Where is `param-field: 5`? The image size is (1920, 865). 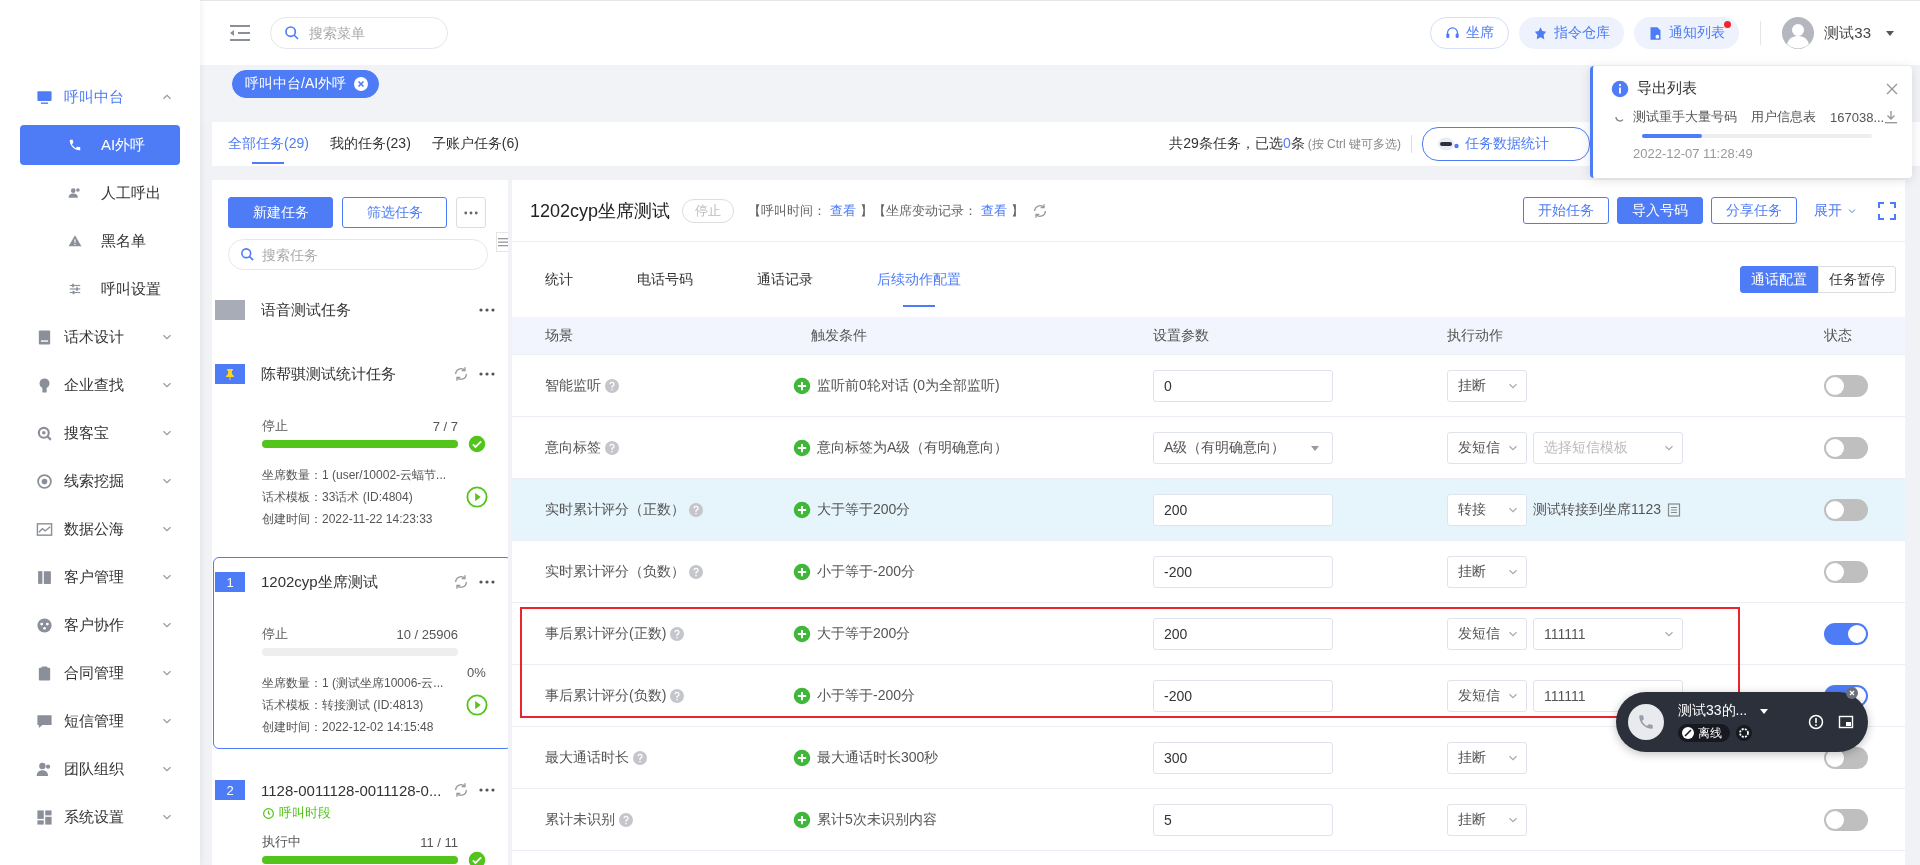 param-field: 5 is located at coordinates (1243, 819).